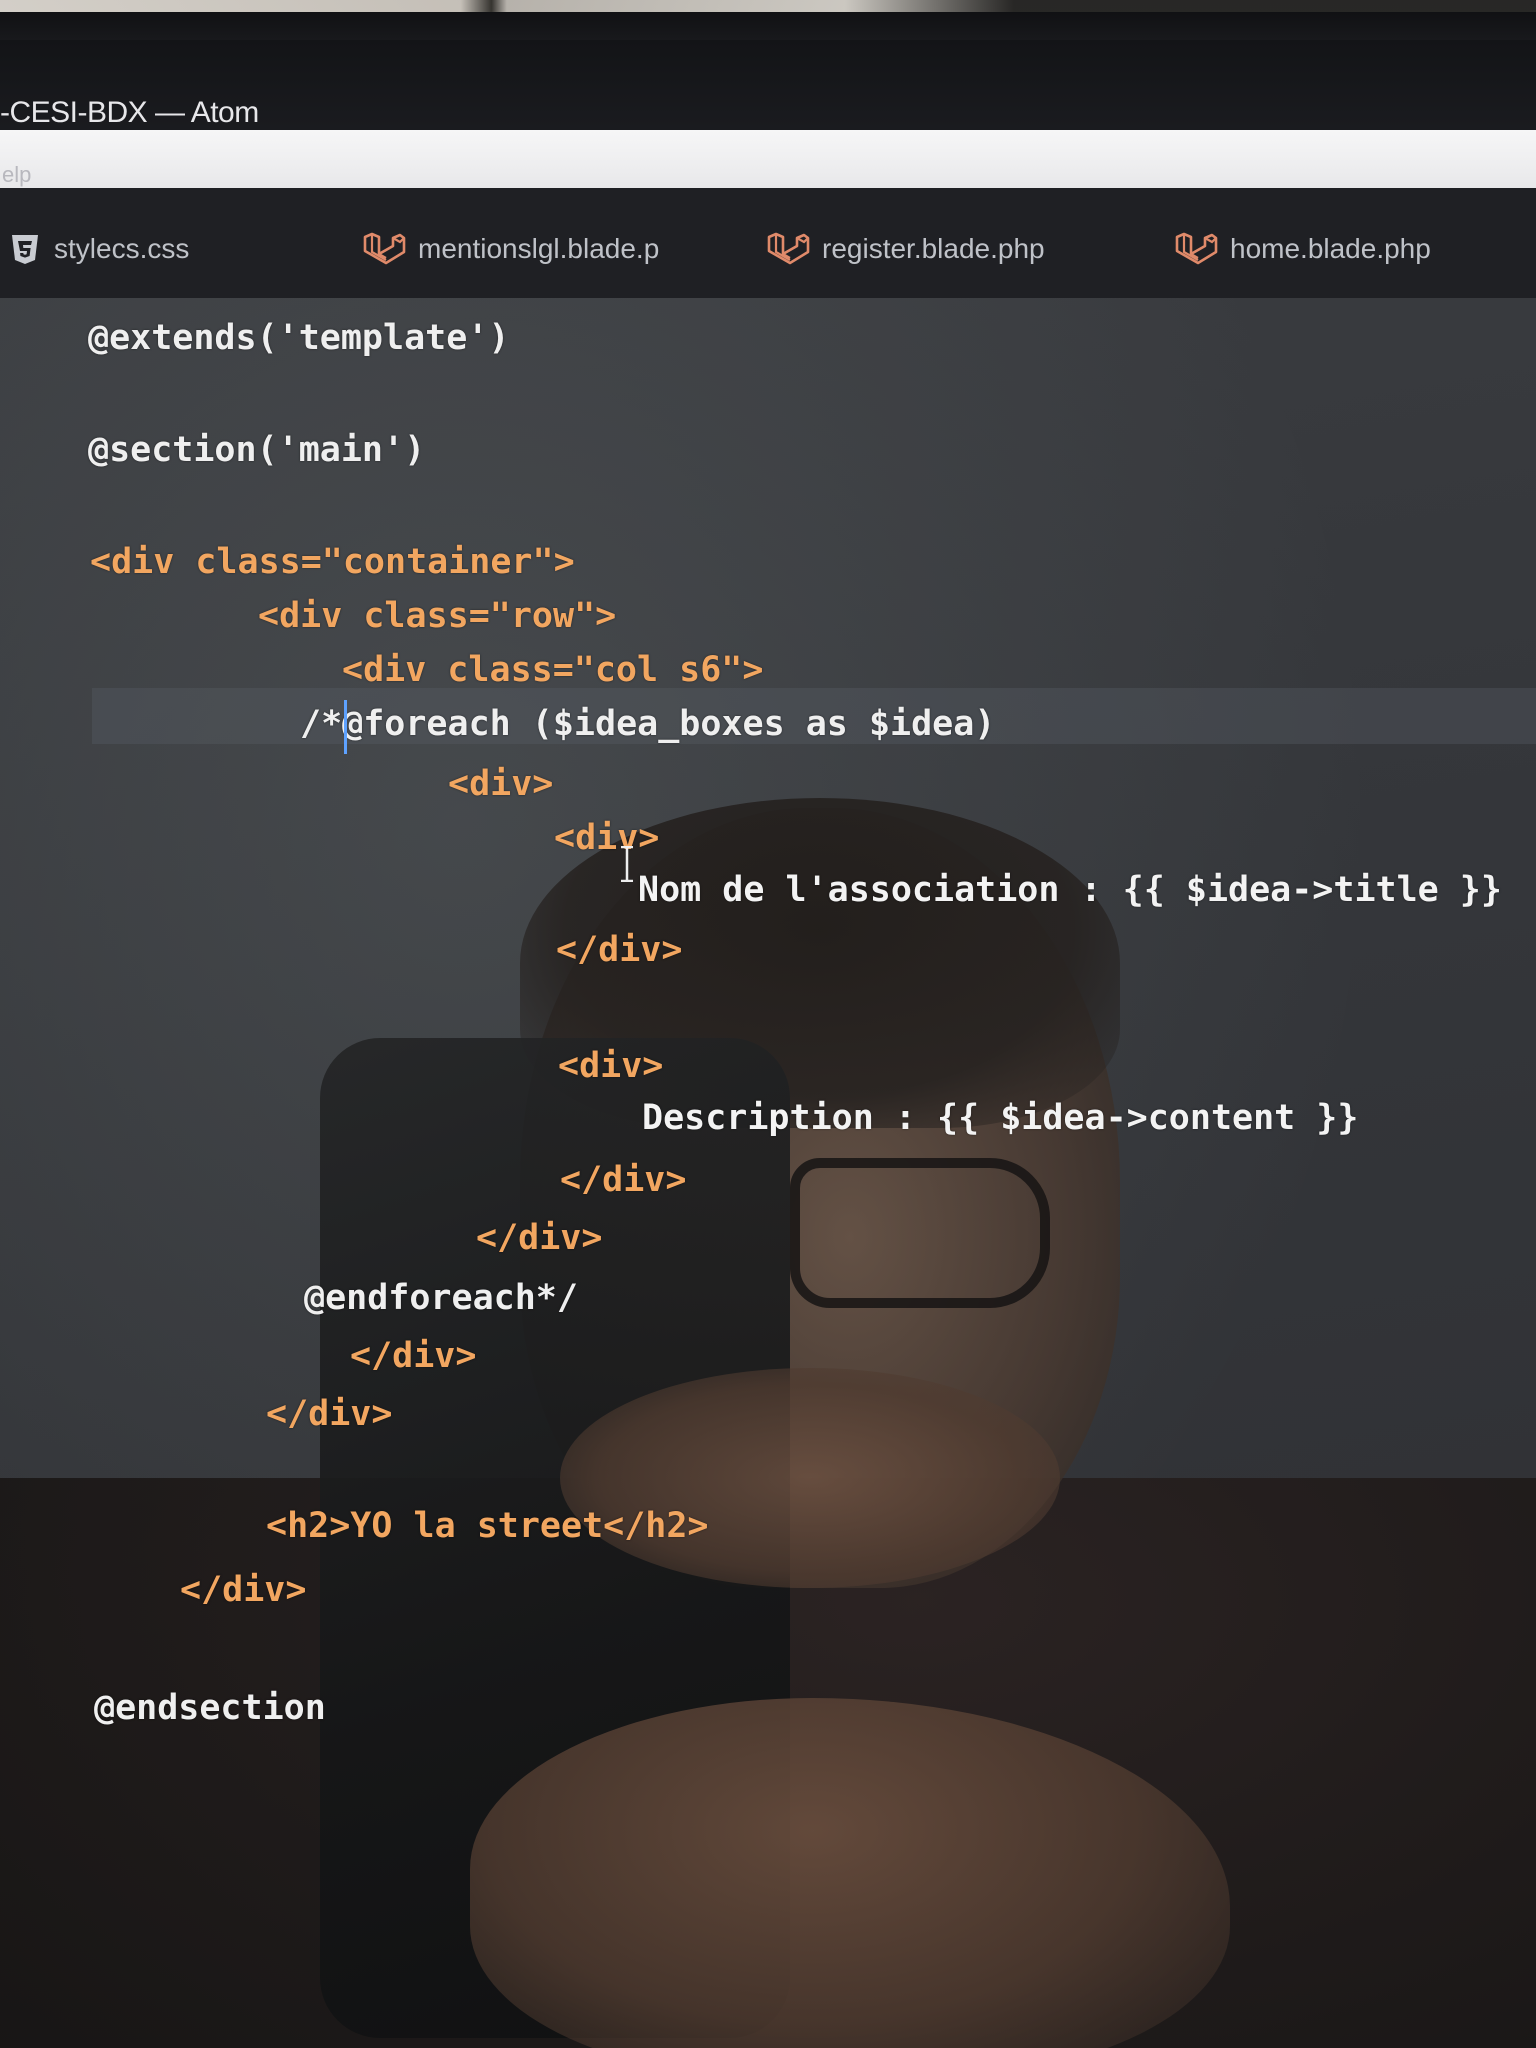 This screenshot has height=2048, width=1536. I want to click on tab-register-blade: register.blade.php, so click(921, 249).